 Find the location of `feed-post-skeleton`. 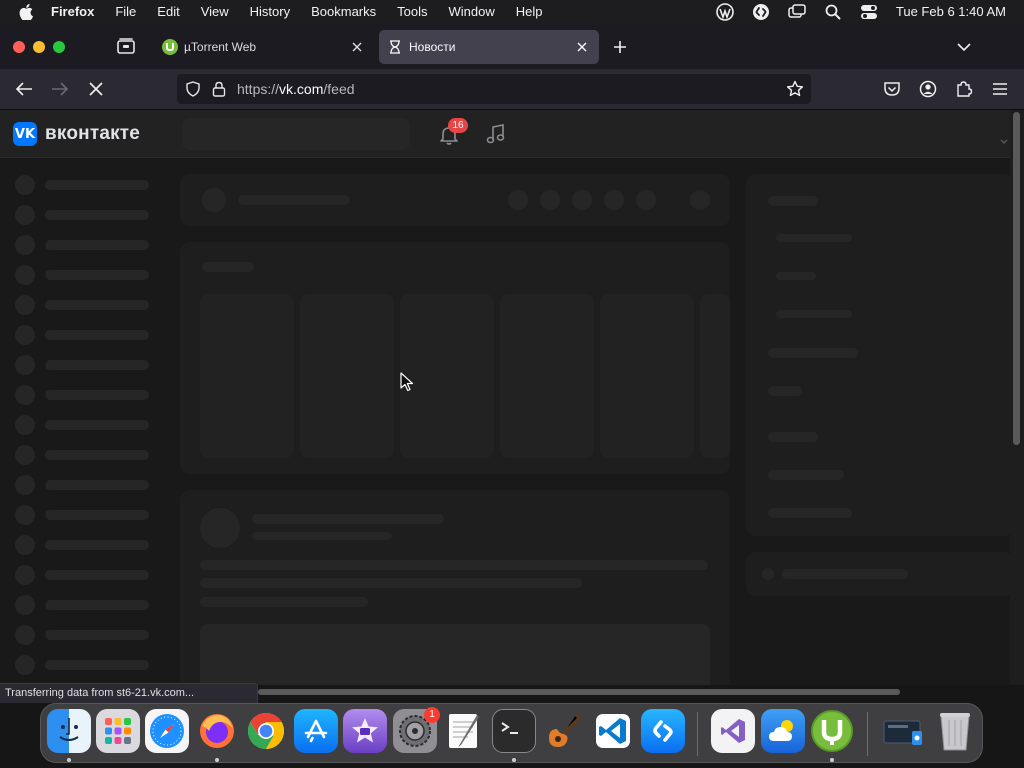

feed-post-skeleton is located at coordinates (455, 587).